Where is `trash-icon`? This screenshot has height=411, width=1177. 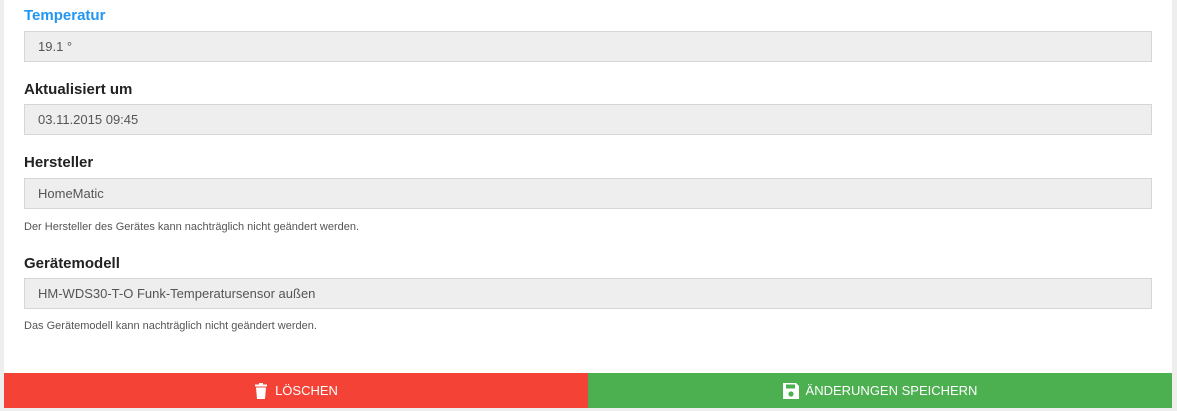 trash-icon is located at coordinates (261, 390).